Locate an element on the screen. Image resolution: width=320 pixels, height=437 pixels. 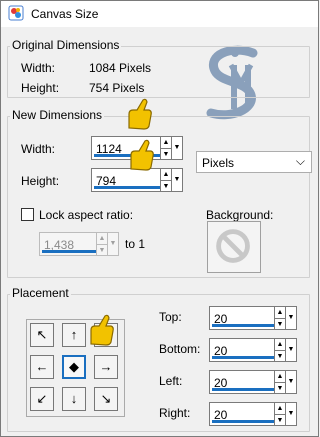
units-select: Pixels ⌵ is located at coordinates (254, 162).